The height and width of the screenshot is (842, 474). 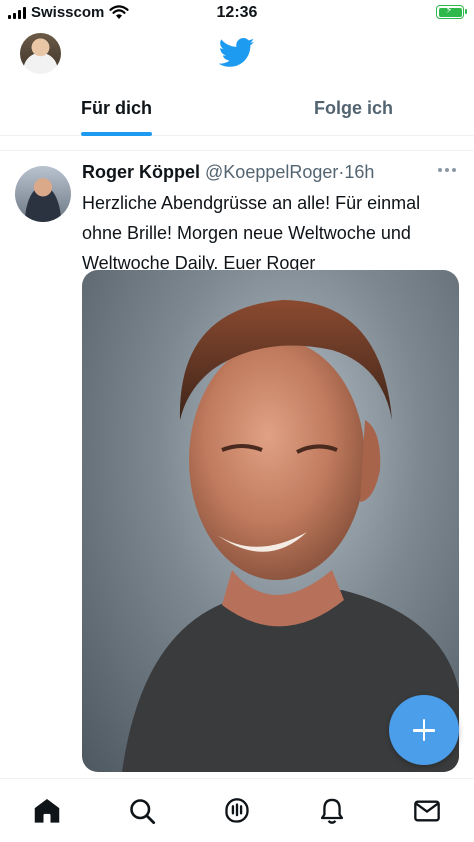 I want to click on nav-spaces, so click(x=237, y=811).